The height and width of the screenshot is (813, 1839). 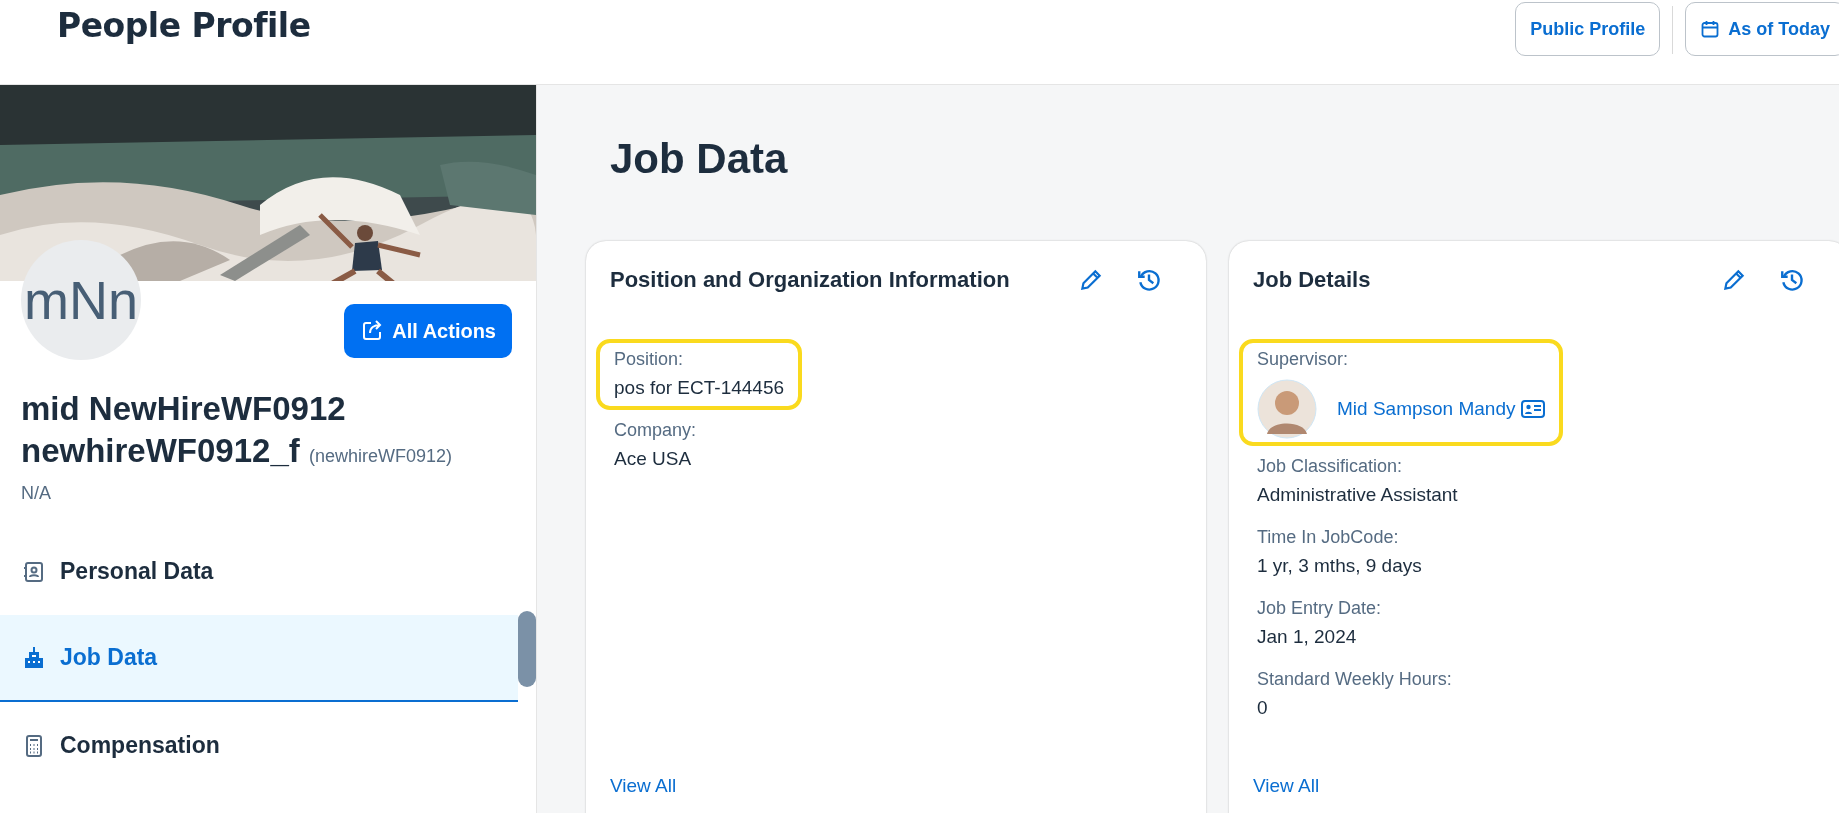 What do you see at coordinates (1312, 280) in the screenshot?
I see `card-title: Job Details` at bounding box center [1312, 280].